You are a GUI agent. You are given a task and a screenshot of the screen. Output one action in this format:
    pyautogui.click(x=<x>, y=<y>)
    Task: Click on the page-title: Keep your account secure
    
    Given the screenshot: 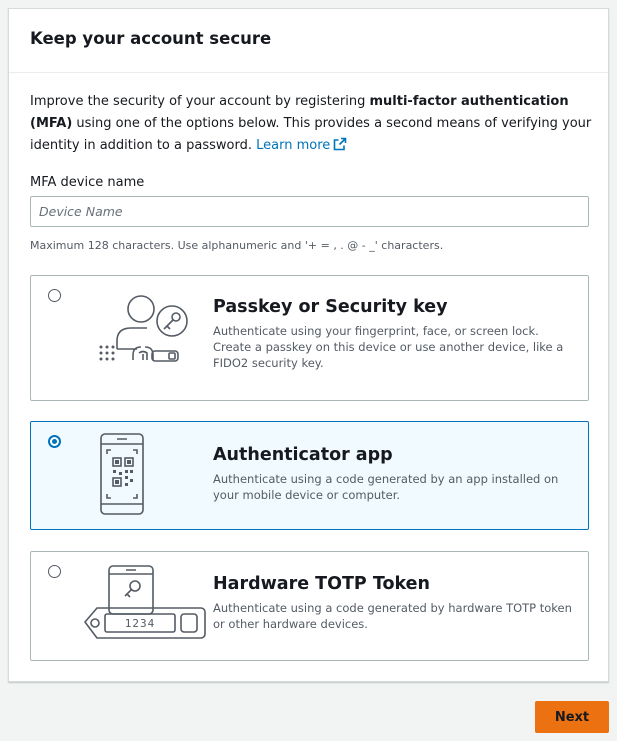 What is the action you would take?
    pyautogui.click(x=151, y=38)
    